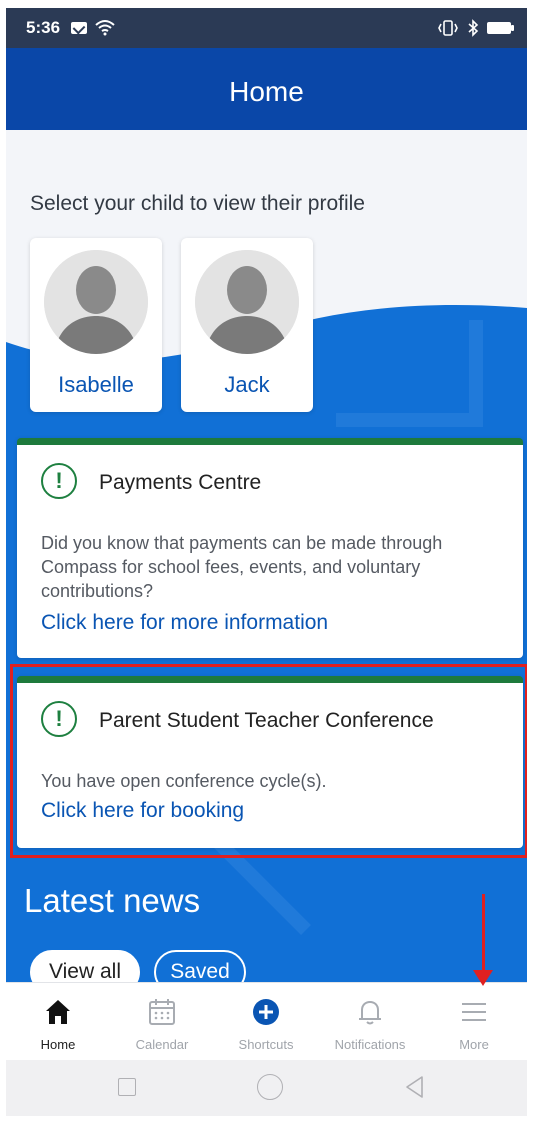  What do you see at coordinates (59, 481) in the screenshot?
I see `alert-circle-icon: !` at bounding box center [59, 481].